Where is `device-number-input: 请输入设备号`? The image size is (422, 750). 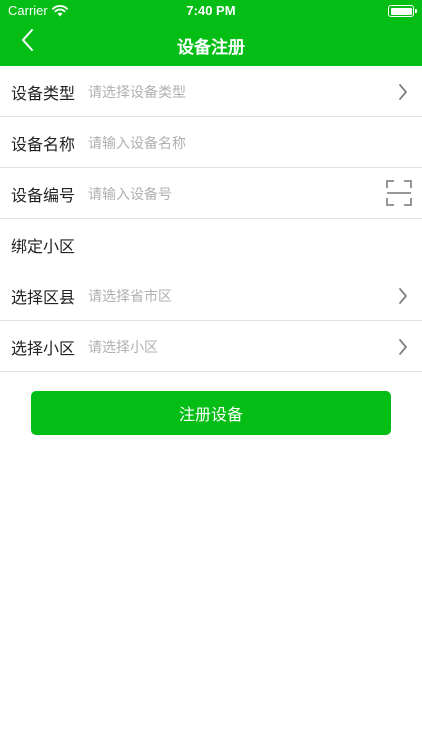
device-number-input: 请输入设备号 is located at coordinates (130, 194).